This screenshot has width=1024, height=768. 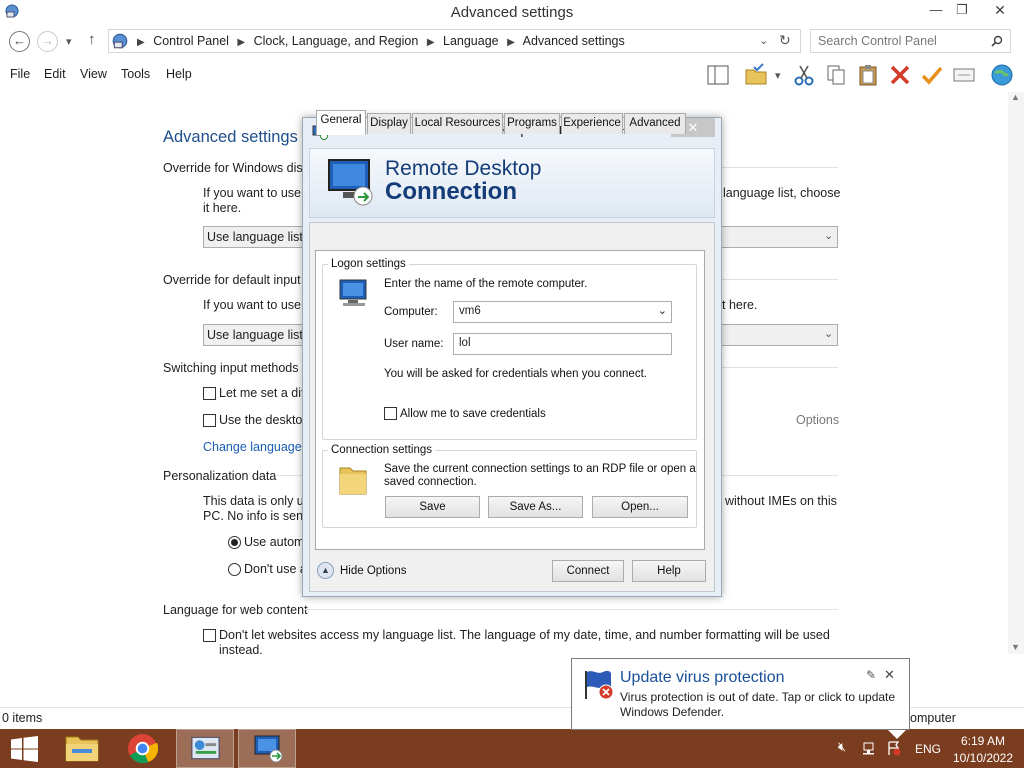 I want to click on tab-programs: Programs, so click(x=532, y=123).